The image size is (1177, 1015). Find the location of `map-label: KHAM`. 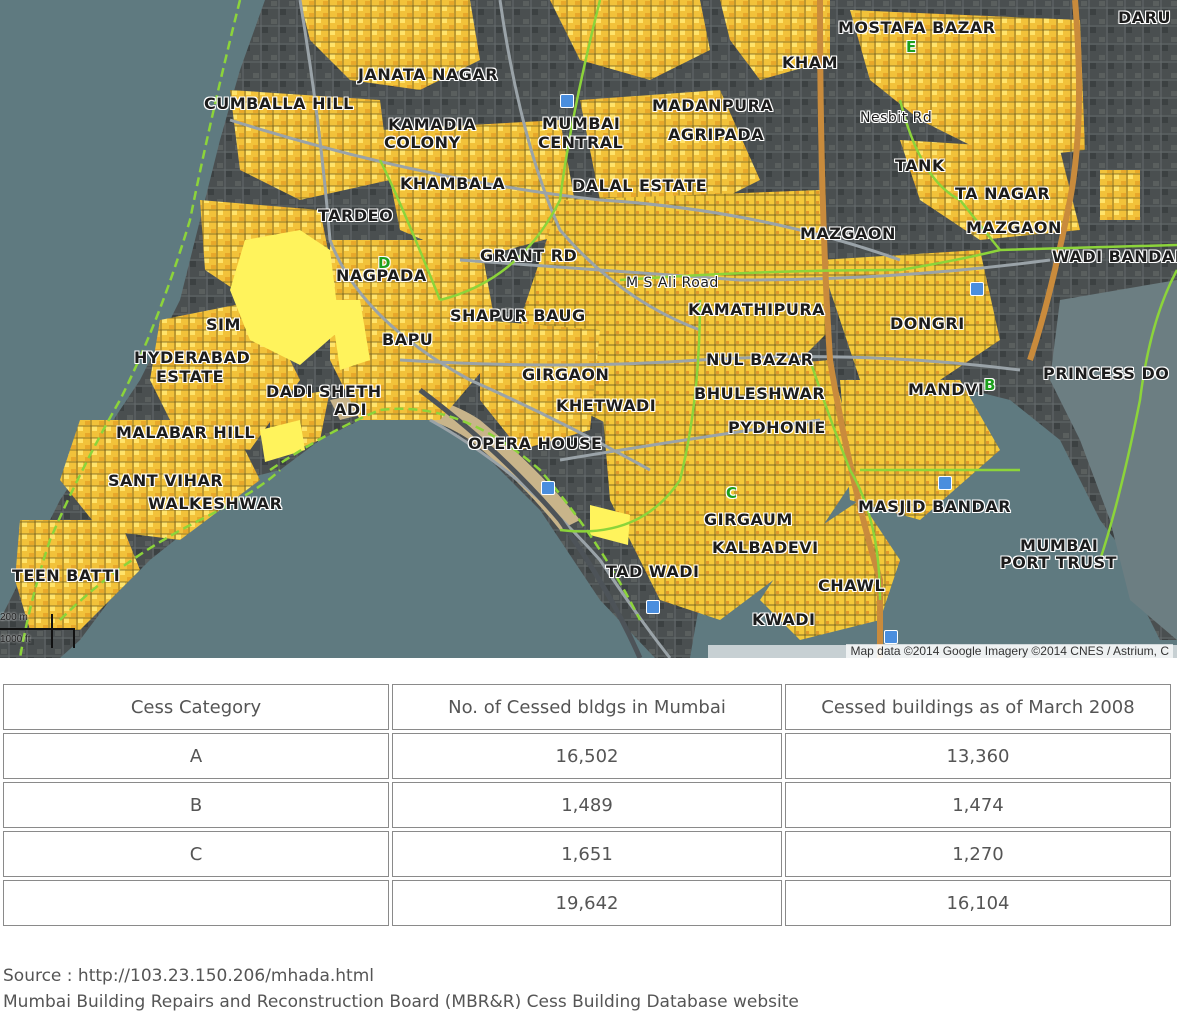

map-label: KHAM is located at coordinates (810, 62).